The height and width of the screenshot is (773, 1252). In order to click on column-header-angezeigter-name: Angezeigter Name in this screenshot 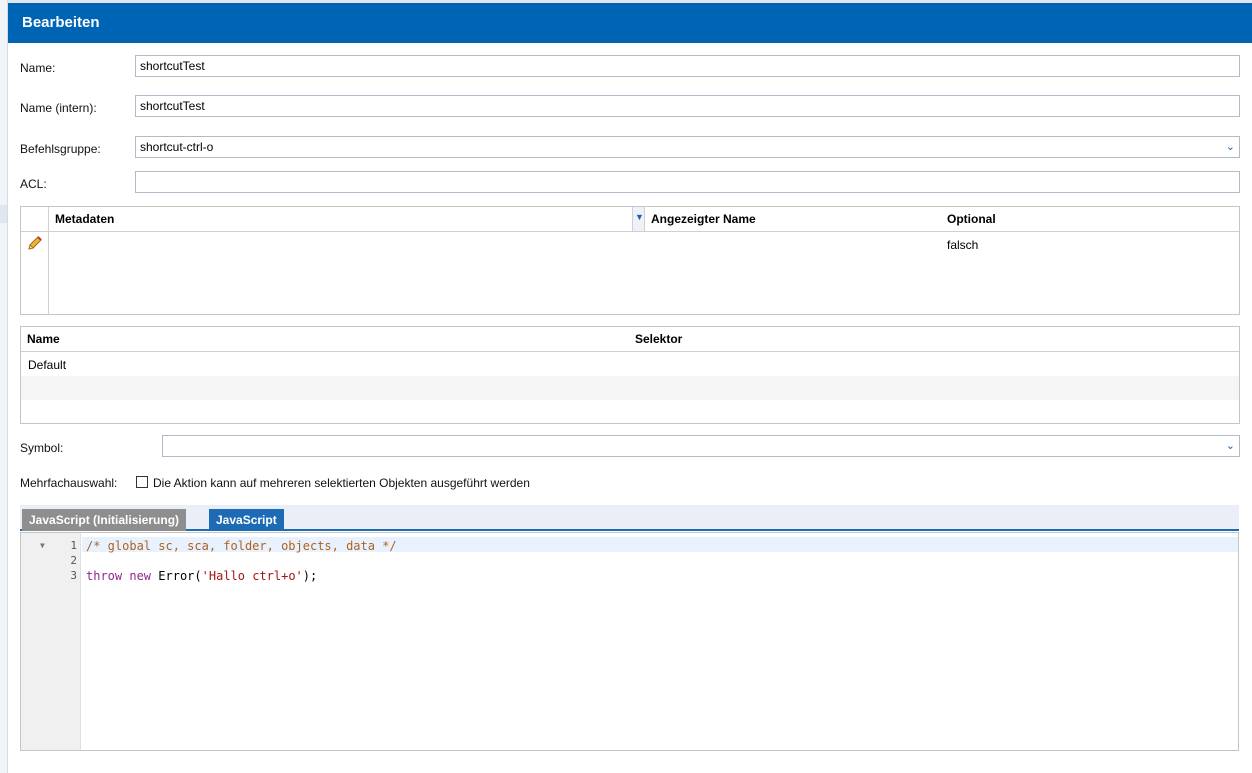, I will do `click(793, 219)`.